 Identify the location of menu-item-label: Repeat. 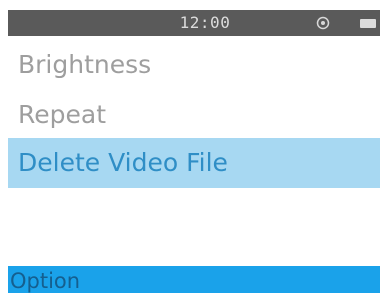
(62, 114).